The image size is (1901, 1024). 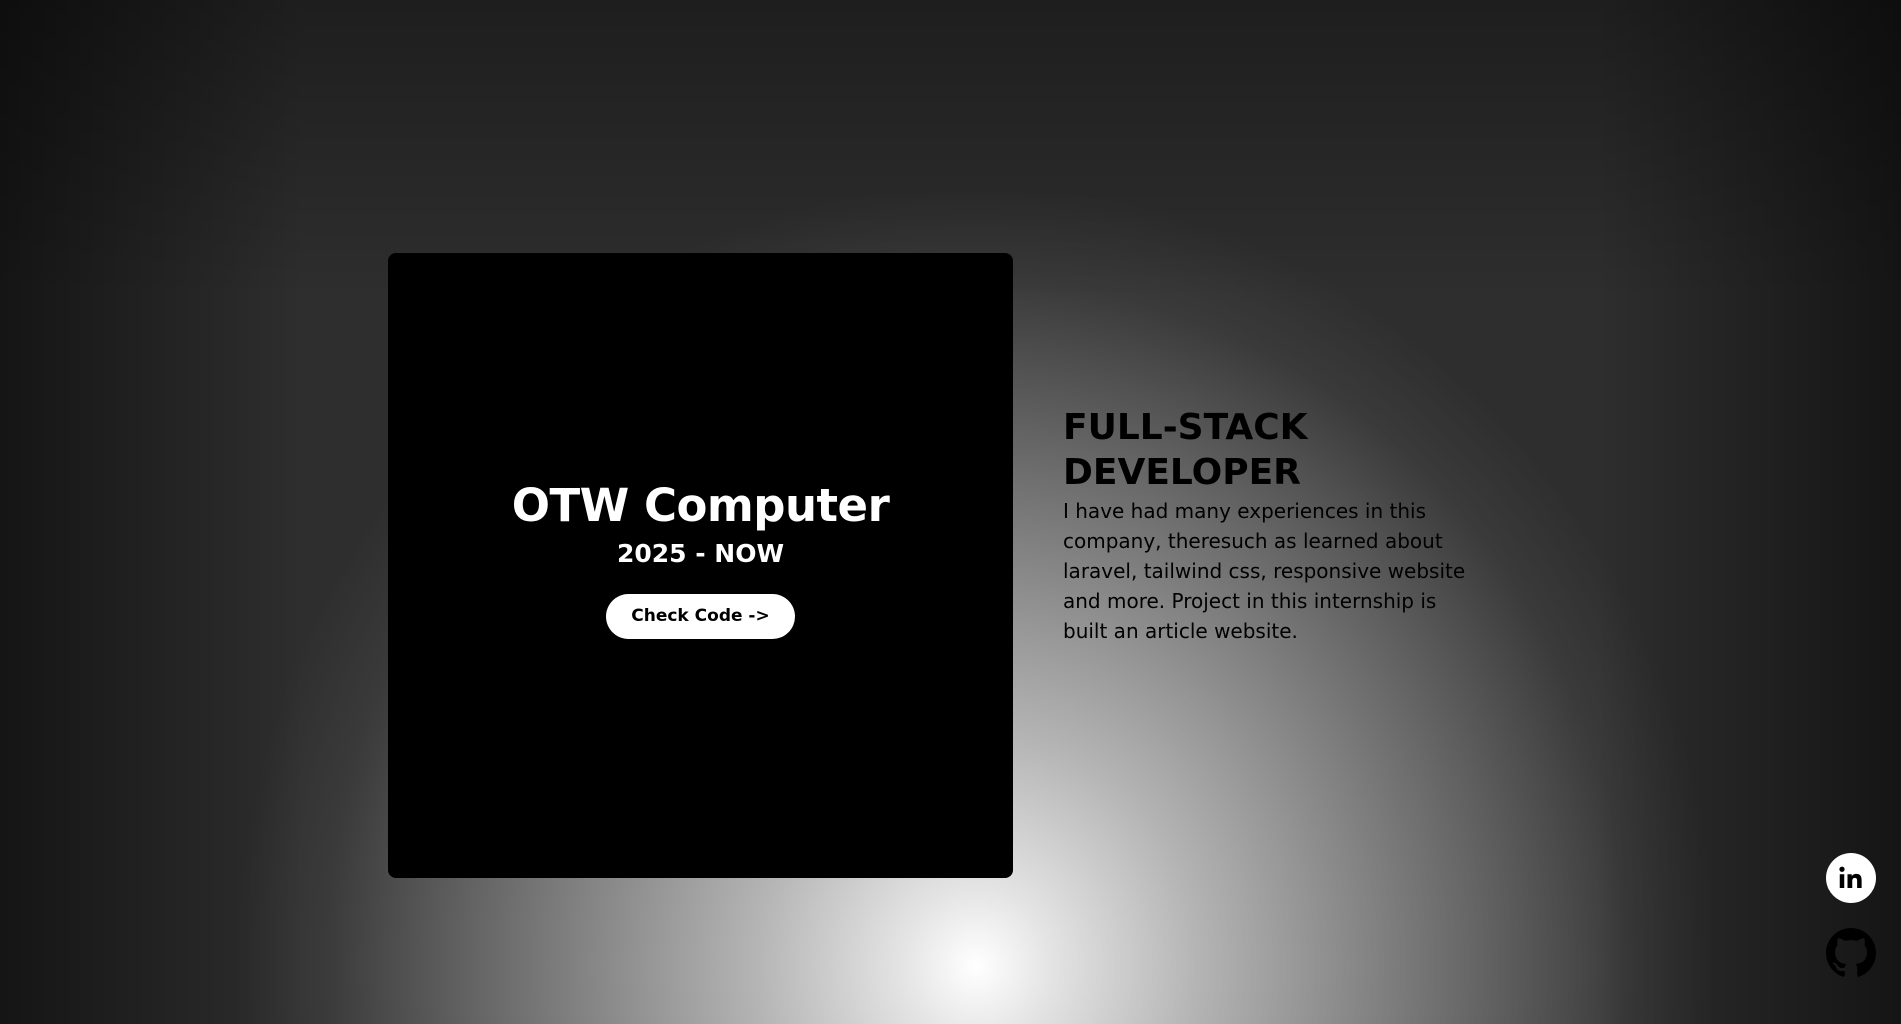 What do you see at coordinates (700, 616) in the screenshot?
I see `check-code-button: Check Code ->` at bounding box center [700, 616].